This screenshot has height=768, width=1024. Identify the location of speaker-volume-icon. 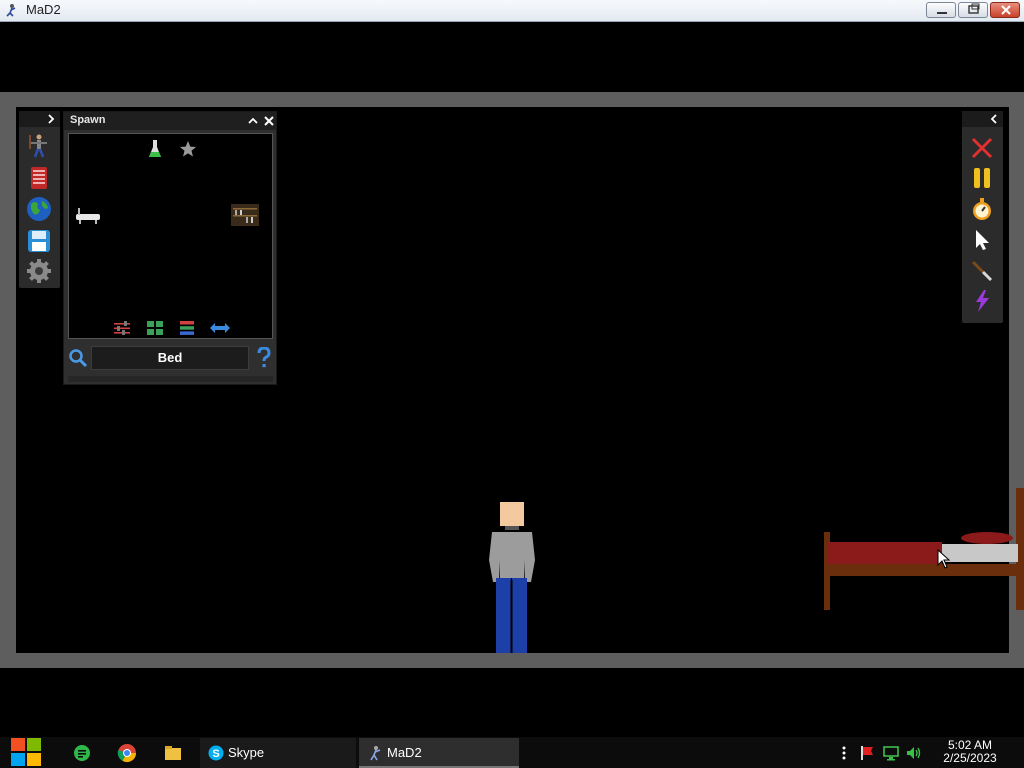
(914, 753).